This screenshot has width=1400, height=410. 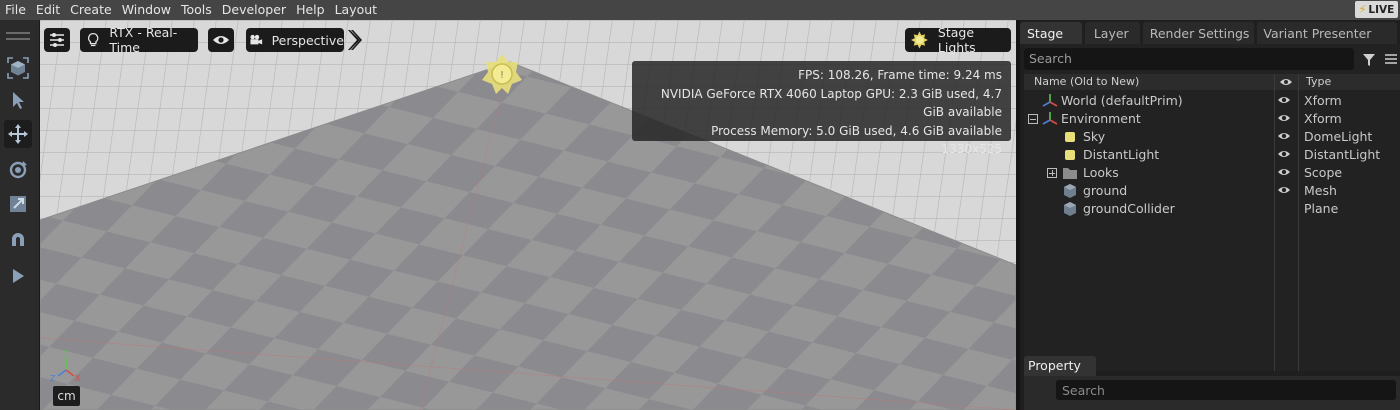 I want to click on lightbulb-icon, so click(x=93, y=39).